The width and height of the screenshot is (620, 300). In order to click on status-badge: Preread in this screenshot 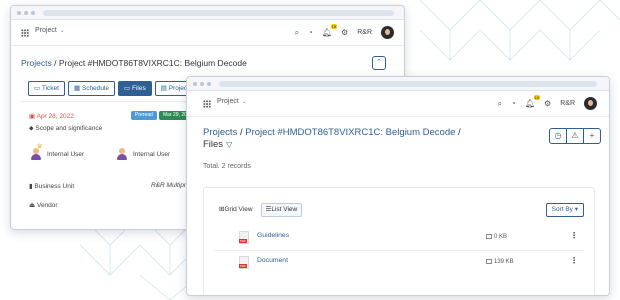, I will do `click(144, 115)`.